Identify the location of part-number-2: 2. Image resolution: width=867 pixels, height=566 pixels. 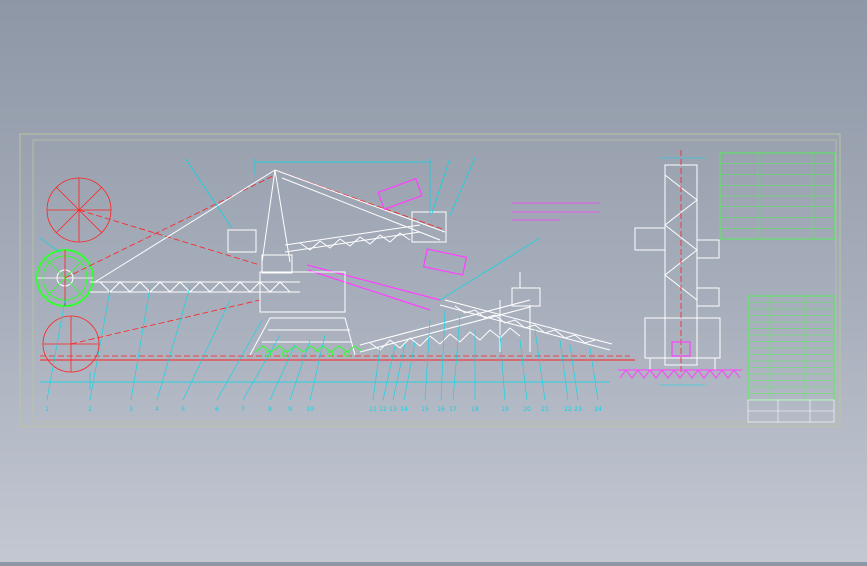
(90, 409).